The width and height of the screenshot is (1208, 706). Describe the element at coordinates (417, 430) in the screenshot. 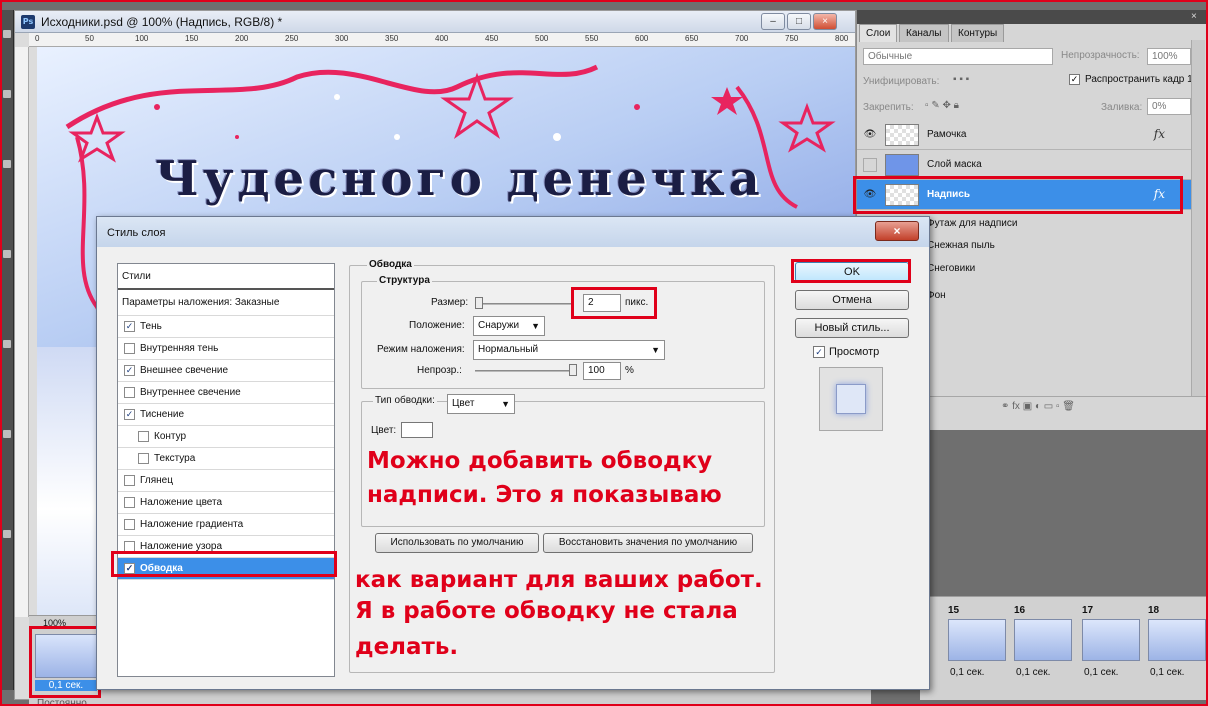

I see `color-swatch` at that location.